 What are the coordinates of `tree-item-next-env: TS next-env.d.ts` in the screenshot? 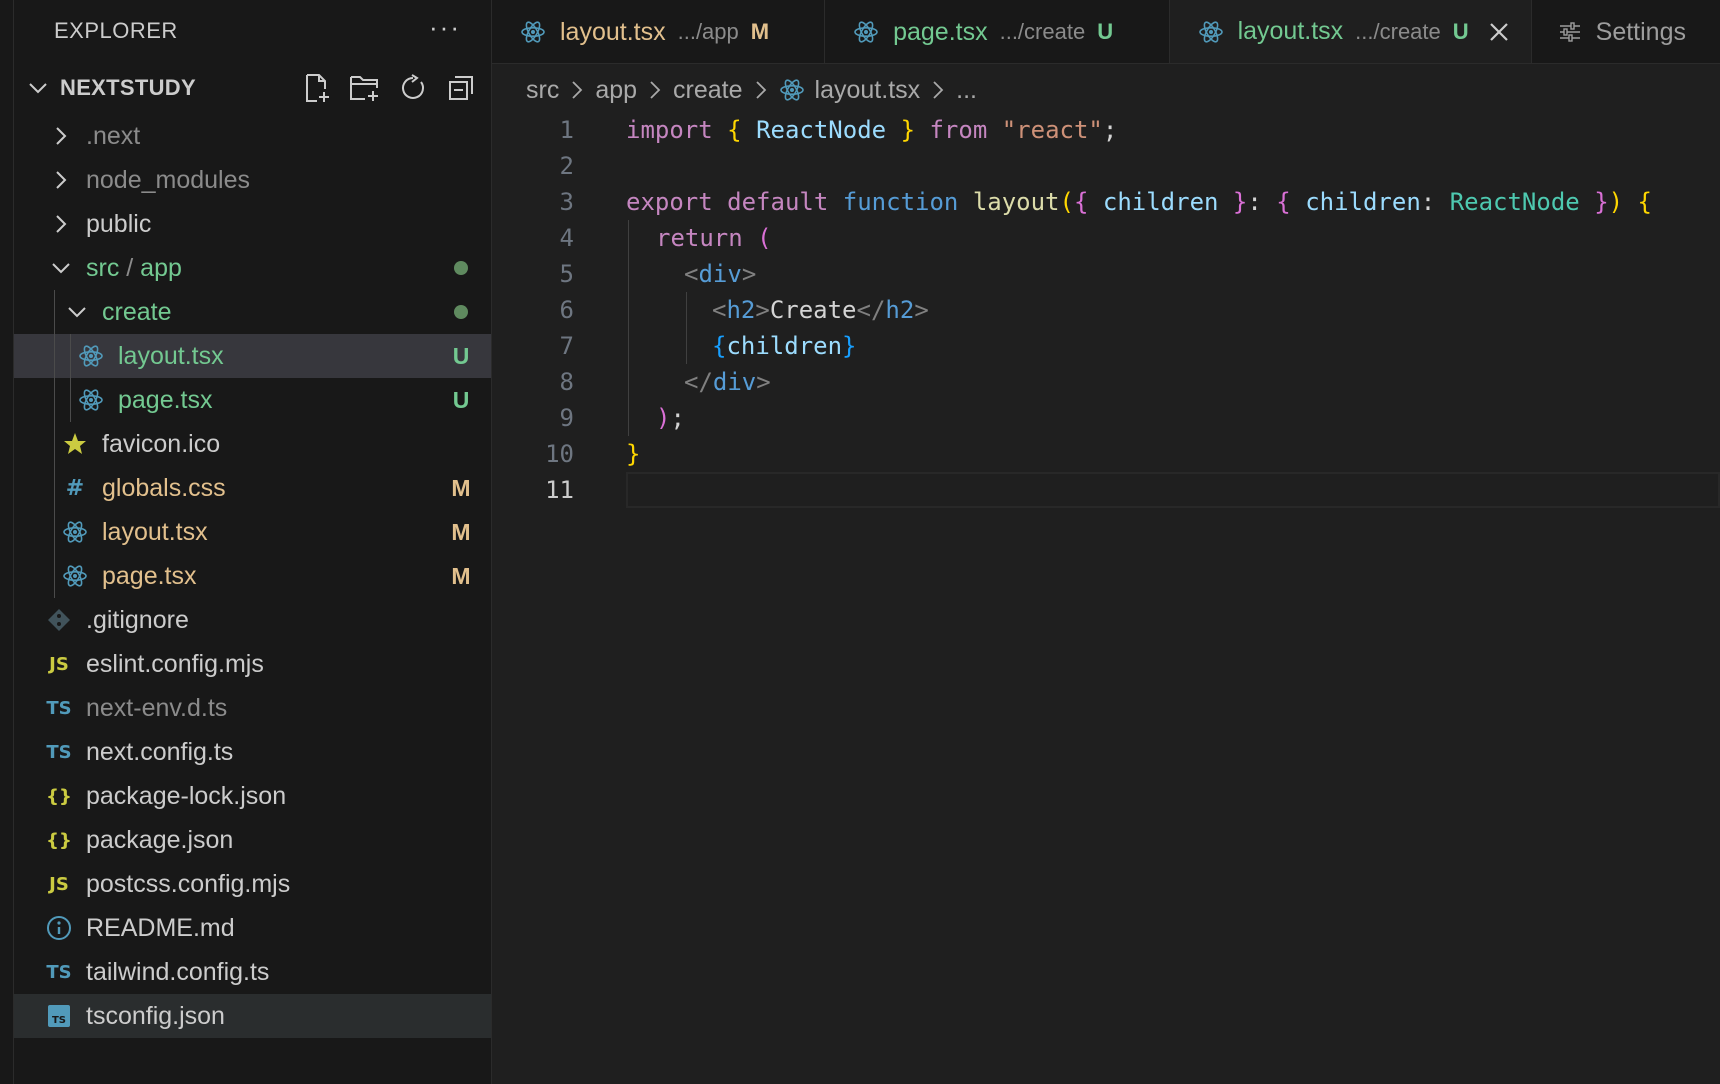 It's located at (252, 708).